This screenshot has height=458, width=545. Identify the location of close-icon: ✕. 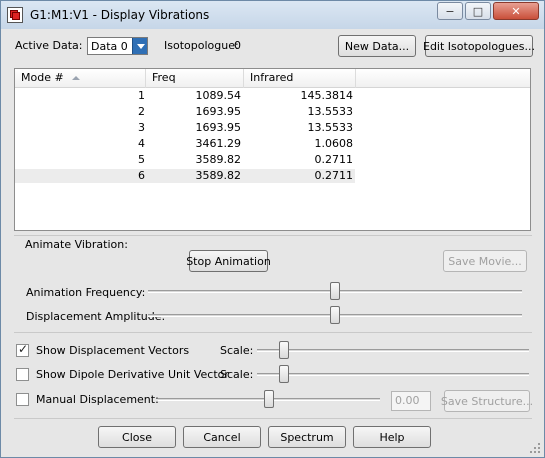
(516, 11).